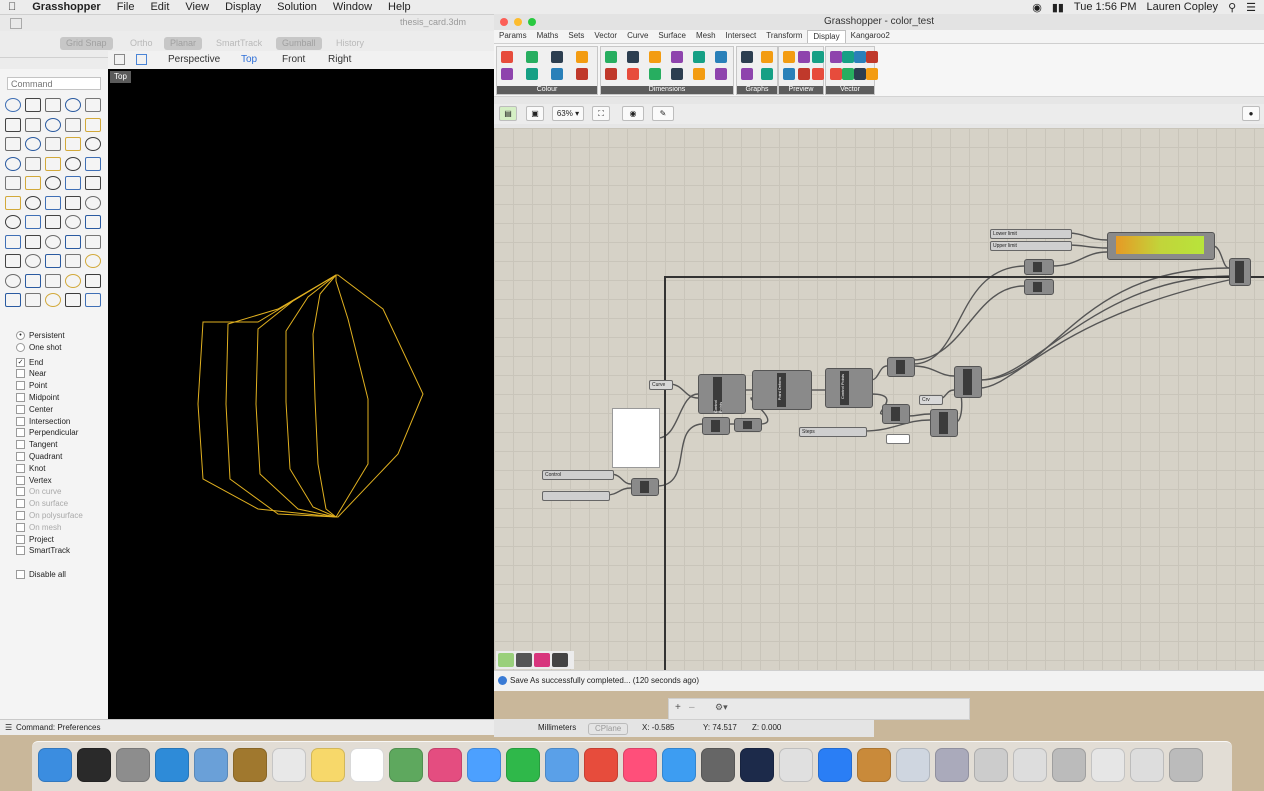  I want to click on battery-icon: ▮▮, so click(1058, 7).